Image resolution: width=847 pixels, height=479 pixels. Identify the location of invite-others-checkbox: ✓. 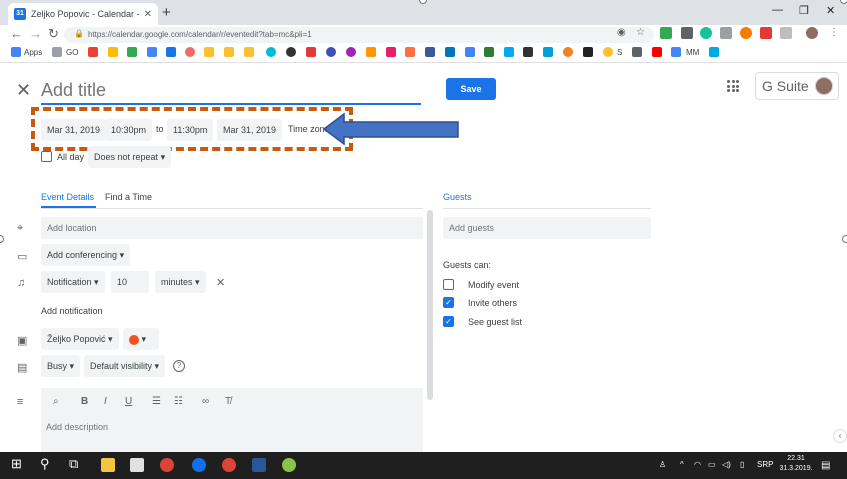
(448, 302).